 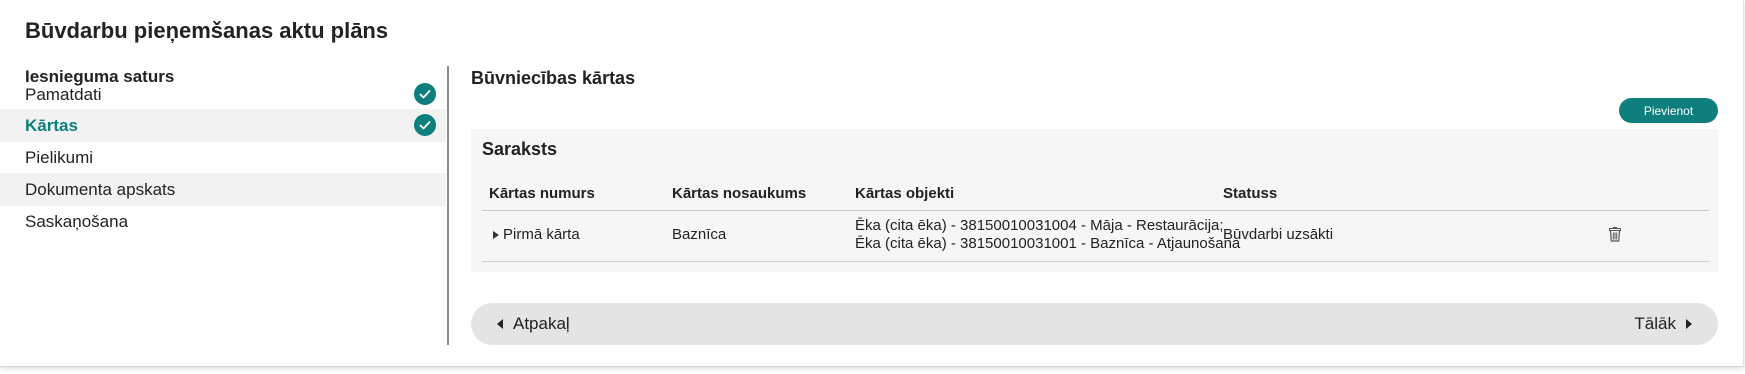 What do you see at coordinates (1250, 193) in the screenshot?
I see `column-header-status: Statuss` at bounding box center [1250, 193].